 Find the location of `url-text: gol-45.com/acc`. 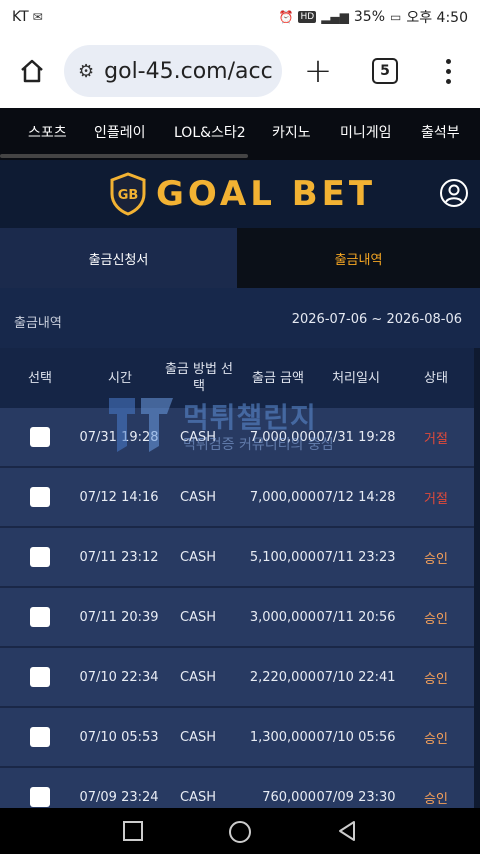

url-text: gol-45.com/acc is located at coordinates (188, 71).